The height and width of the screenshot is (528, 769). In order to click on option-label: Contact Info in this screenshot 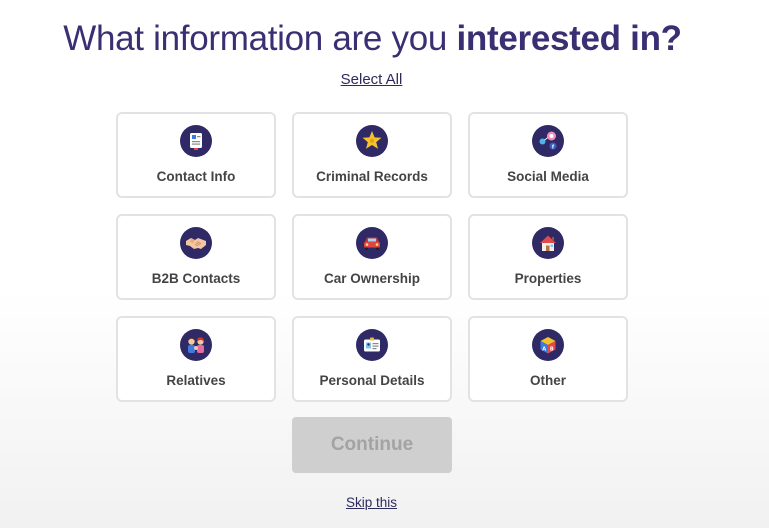, I will do `click(196, 176)`.